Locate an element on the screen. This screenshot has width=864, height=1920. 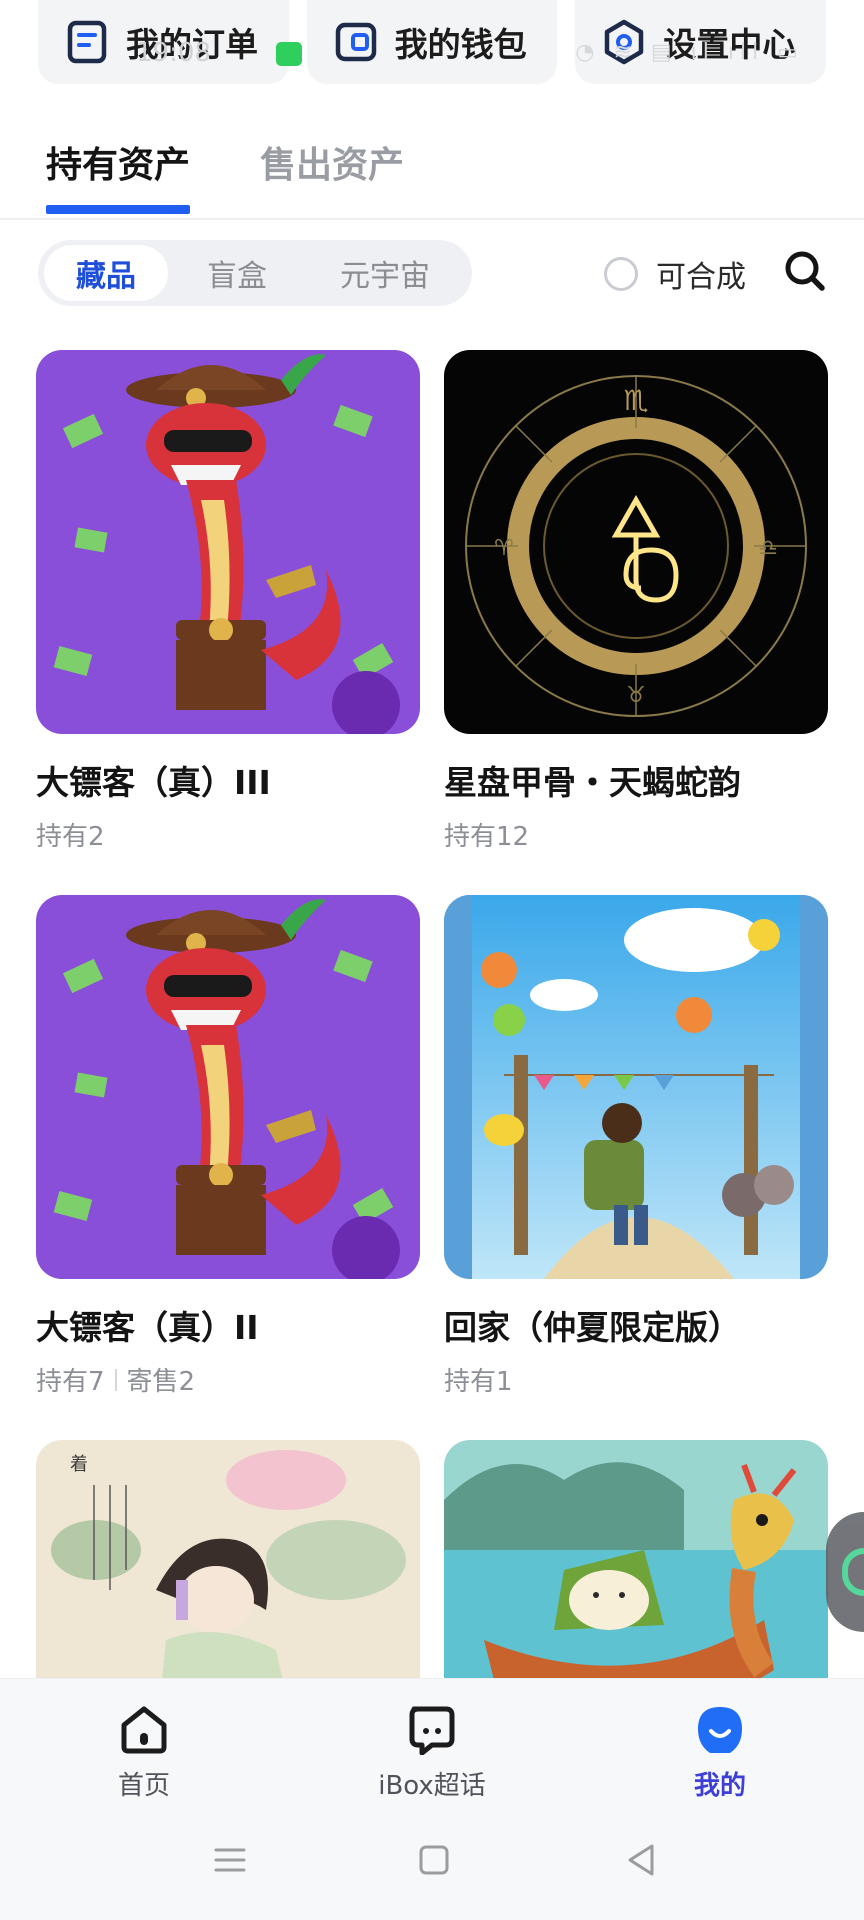
collectible-card: 大镖客（真）III 持有2 is located at coordinates (228, 601).